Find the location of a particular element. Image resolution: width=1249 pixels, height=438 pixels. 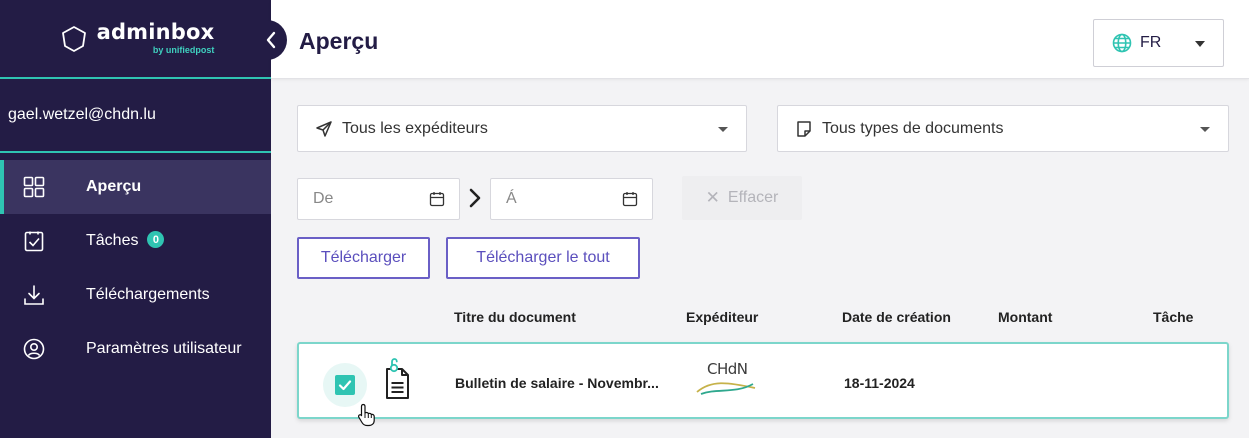

doctype-filter-select: Tous types de documents is located at coordinates (1003, 128).